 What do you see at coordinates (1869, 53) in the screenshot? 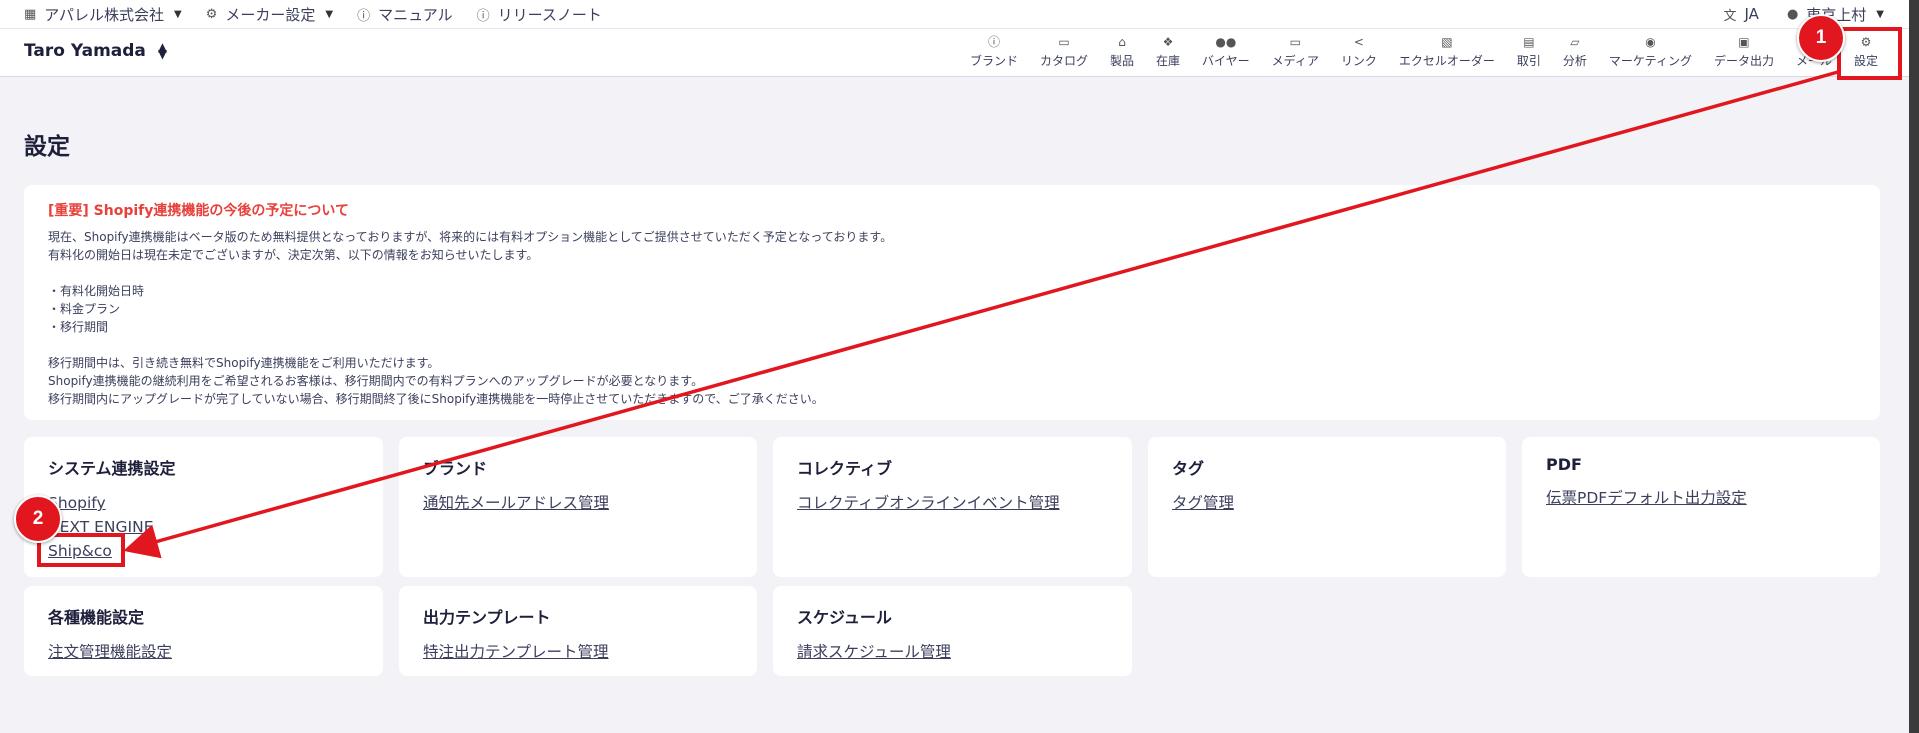
I see `settings-highlight-box` at bounding box center [1869, 53].